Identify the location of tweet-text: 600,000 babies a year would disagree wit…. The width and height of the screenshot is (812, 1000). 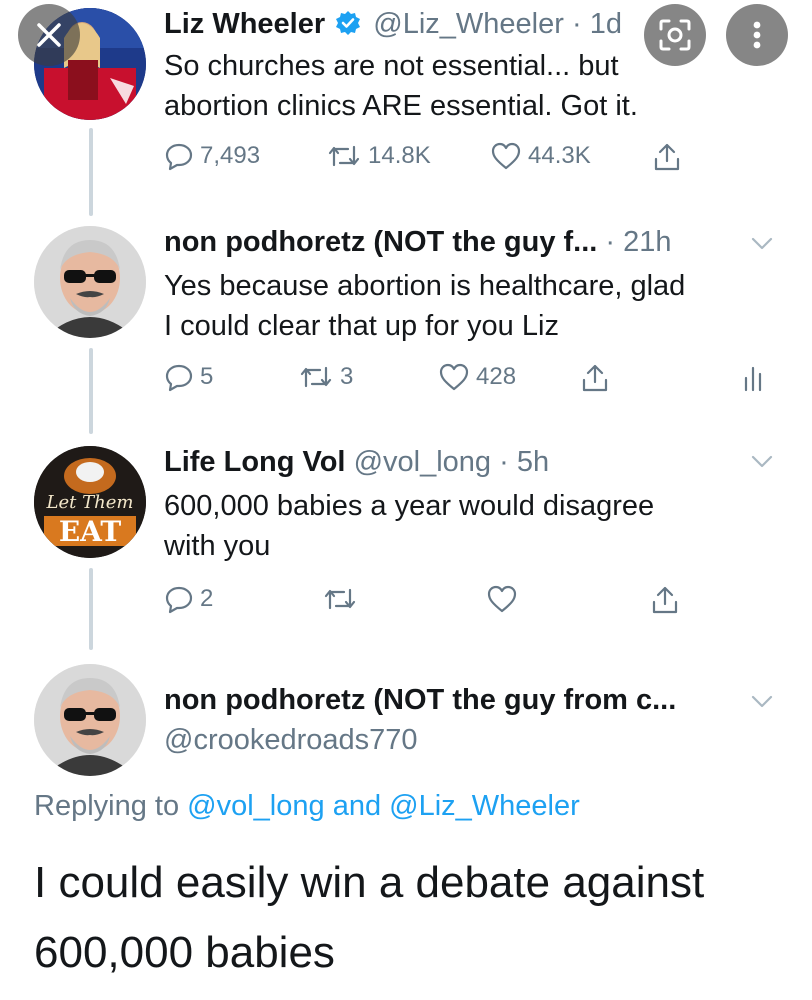
(474, 526).